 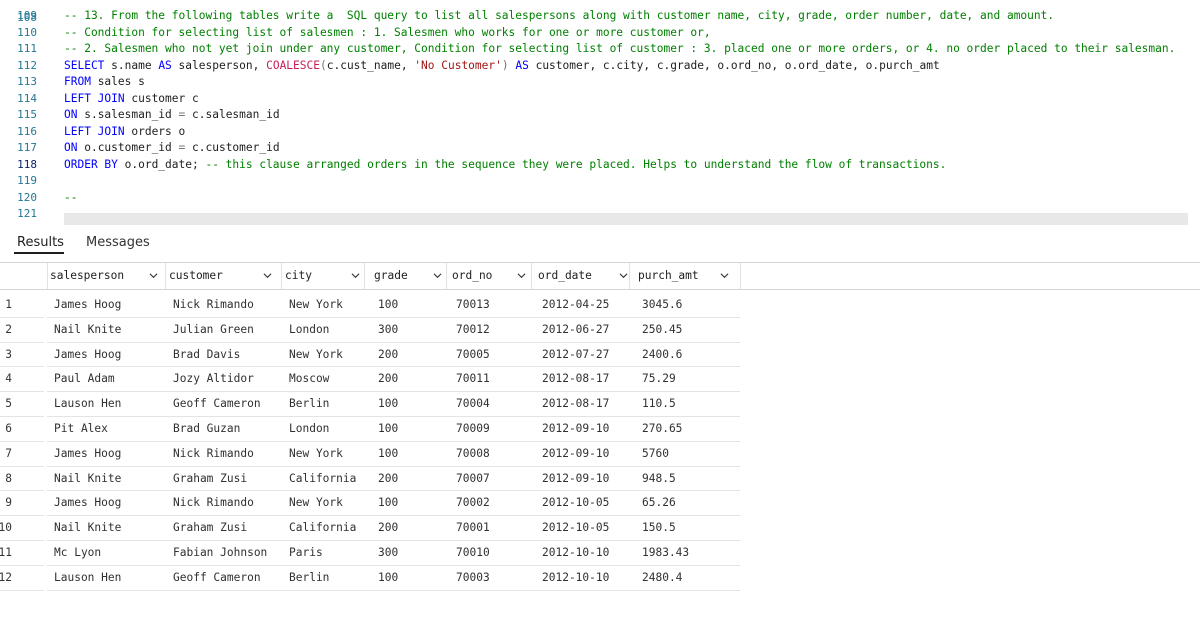 I want to click on cell-customer: Brad Davis, so click(x=206, y=355).